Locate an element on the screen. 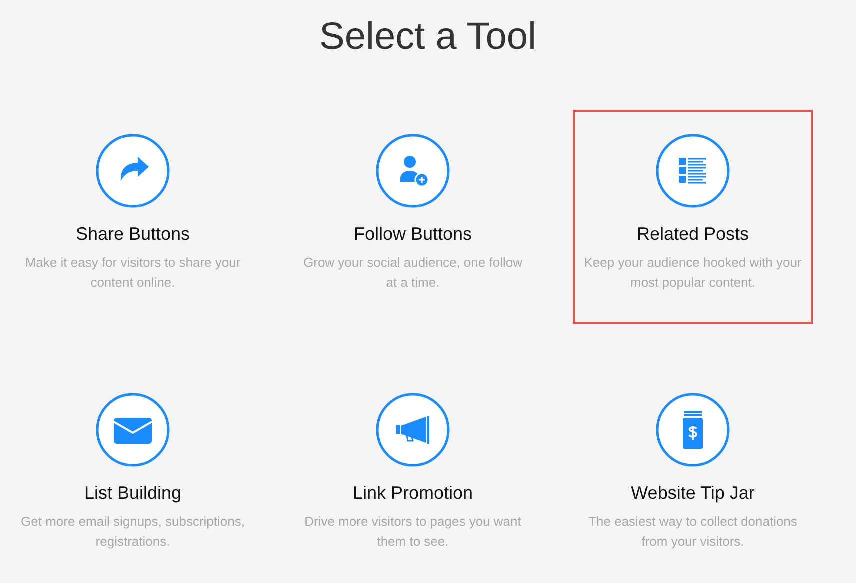 The width and height of the screenshot is (856, 583). tool-card: Follow Buttons Grow your social audience, one follow at a time. is located at coordinates (413, 217).